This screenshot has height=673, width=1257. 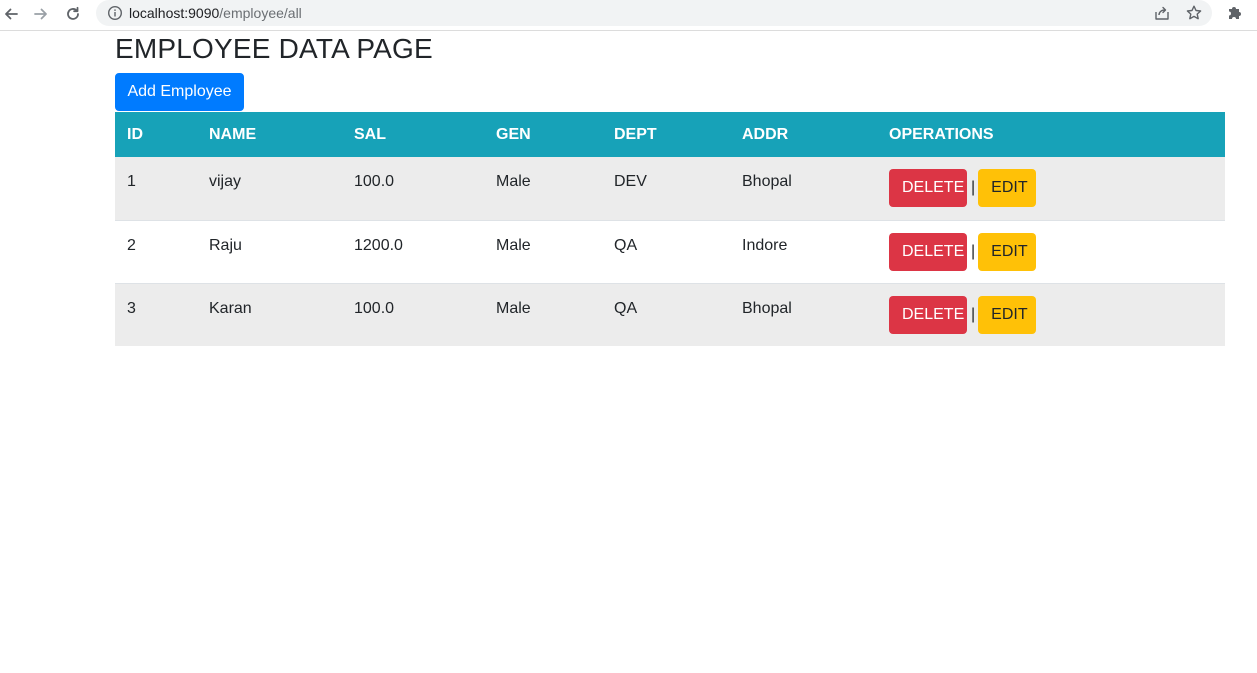 What do you see at coordinates (225, 181) in the screenshot?
I see `cell-name: vijay` at bounding box center [225, 181].